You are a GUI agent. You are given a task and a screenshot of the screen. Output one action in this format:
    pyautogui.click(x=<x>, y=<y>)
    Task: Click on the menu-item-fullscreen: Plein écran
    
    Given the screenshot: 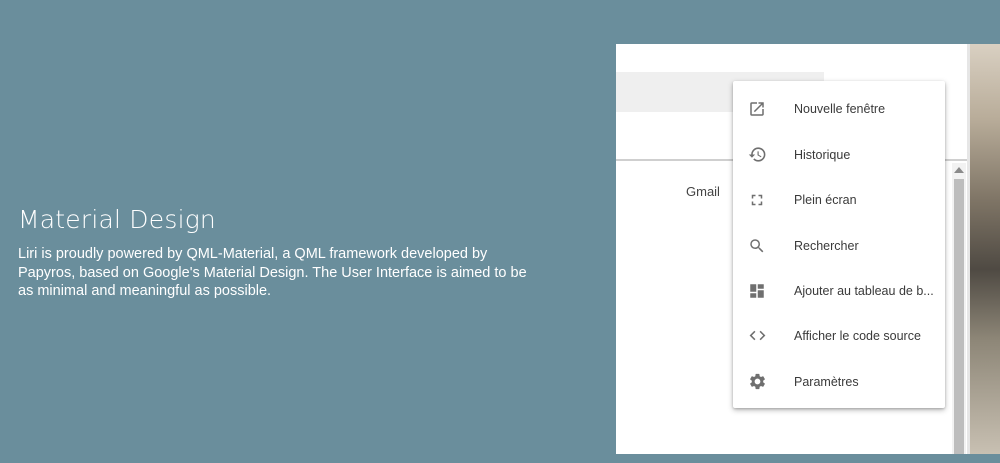 What is the action you would take?
    pyautogui.click(x=839, y=199)
    